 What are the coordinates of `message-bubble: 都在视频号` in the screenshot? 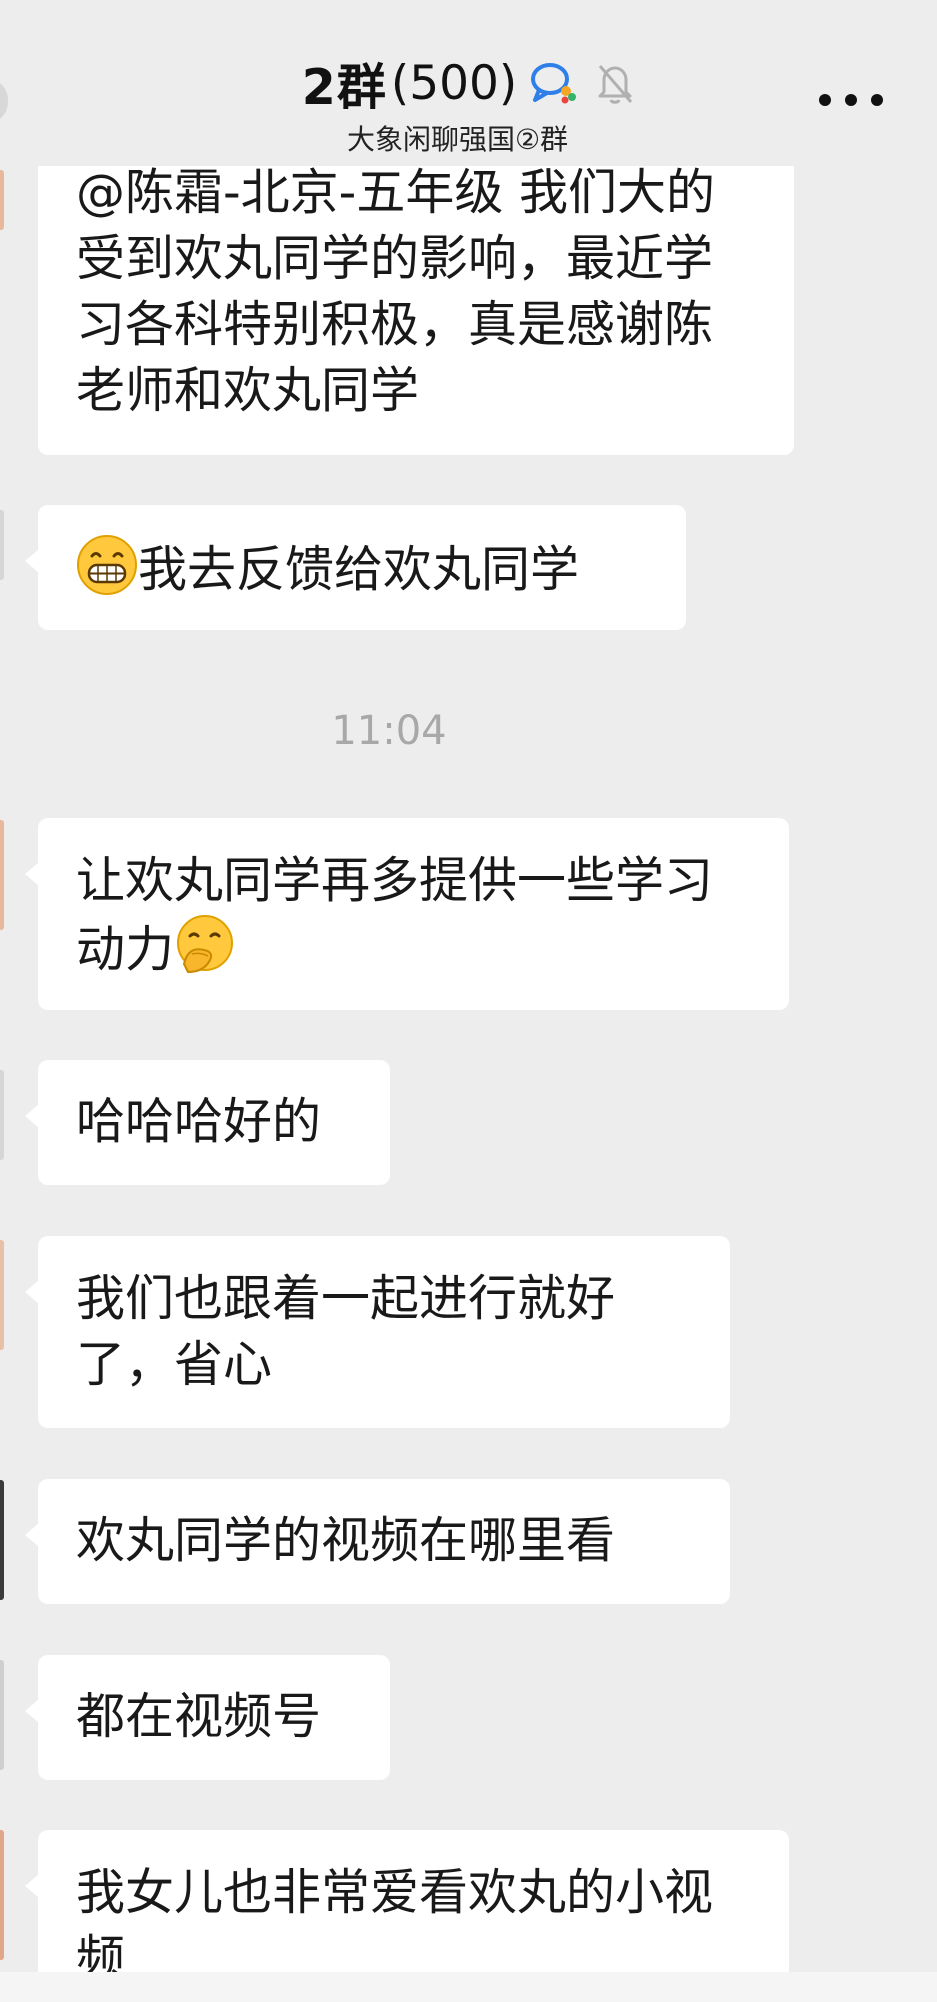 It's located at (207, 1717).